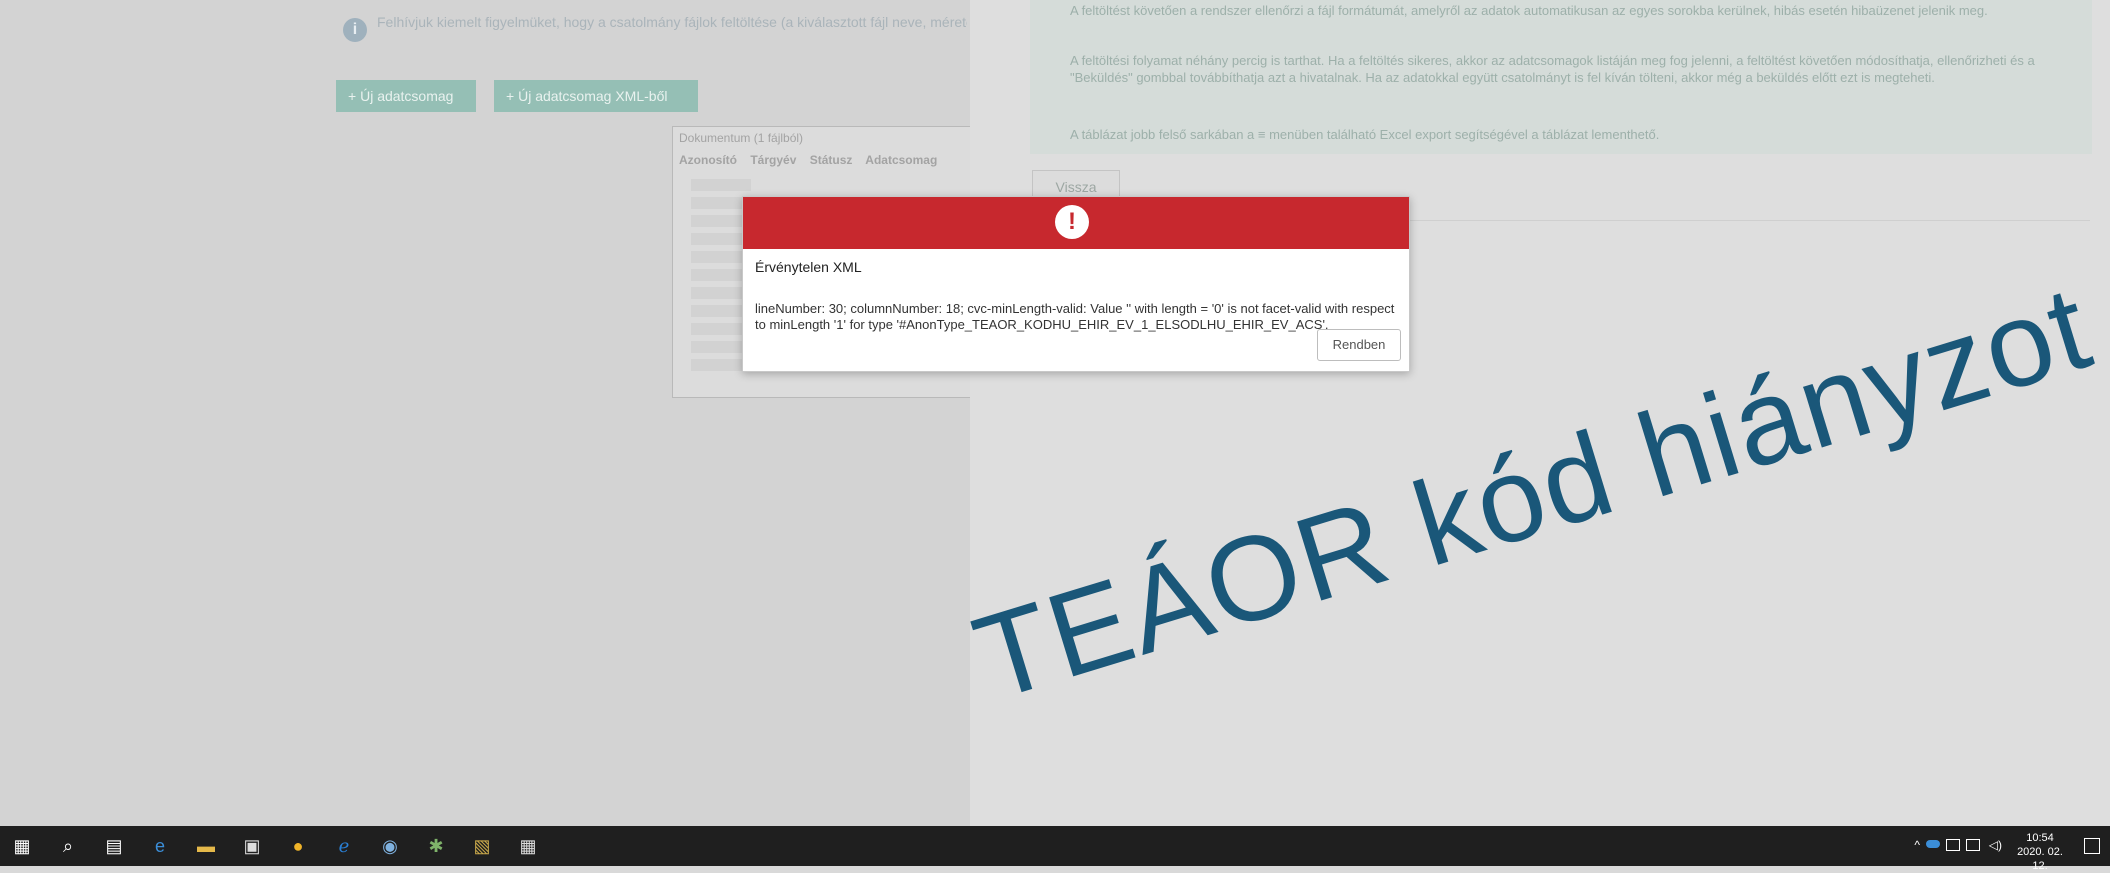 Image resolution: width=2110 pixels, height=873 pixels. I want to click on ie-icon: ℯ, so click(344, 846).